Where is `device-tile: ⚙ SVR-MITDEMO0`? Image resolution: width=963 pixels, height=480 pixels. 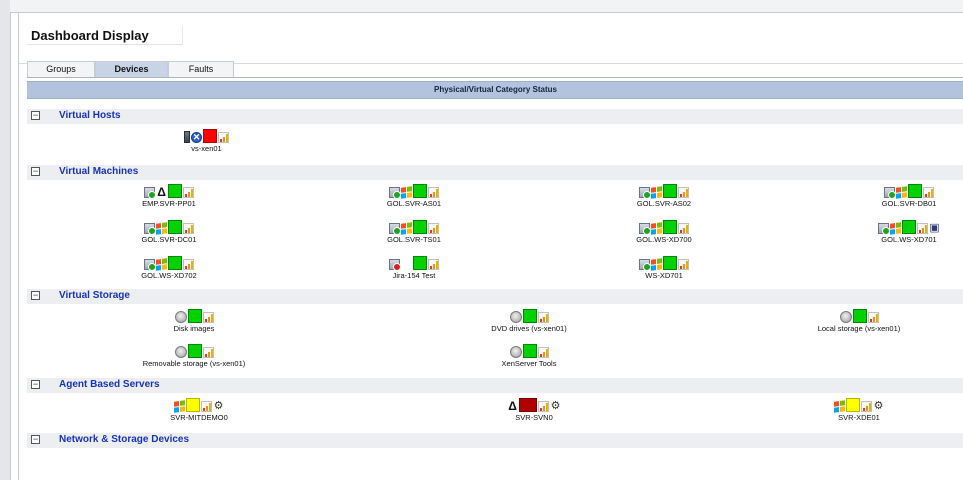
device-tile: ⚙ SVR-MITDEMO0 is located at coordinates (199, 409).